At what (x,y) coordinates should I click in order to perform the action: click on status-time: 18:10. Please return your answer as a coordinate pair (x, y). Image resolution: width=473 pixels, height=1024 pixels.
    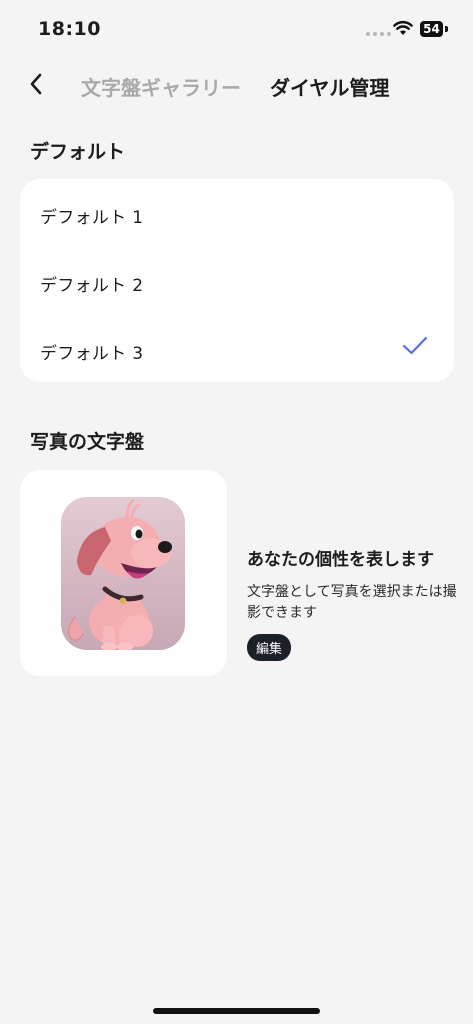
    Looking at the image, I should click on (69, 29).